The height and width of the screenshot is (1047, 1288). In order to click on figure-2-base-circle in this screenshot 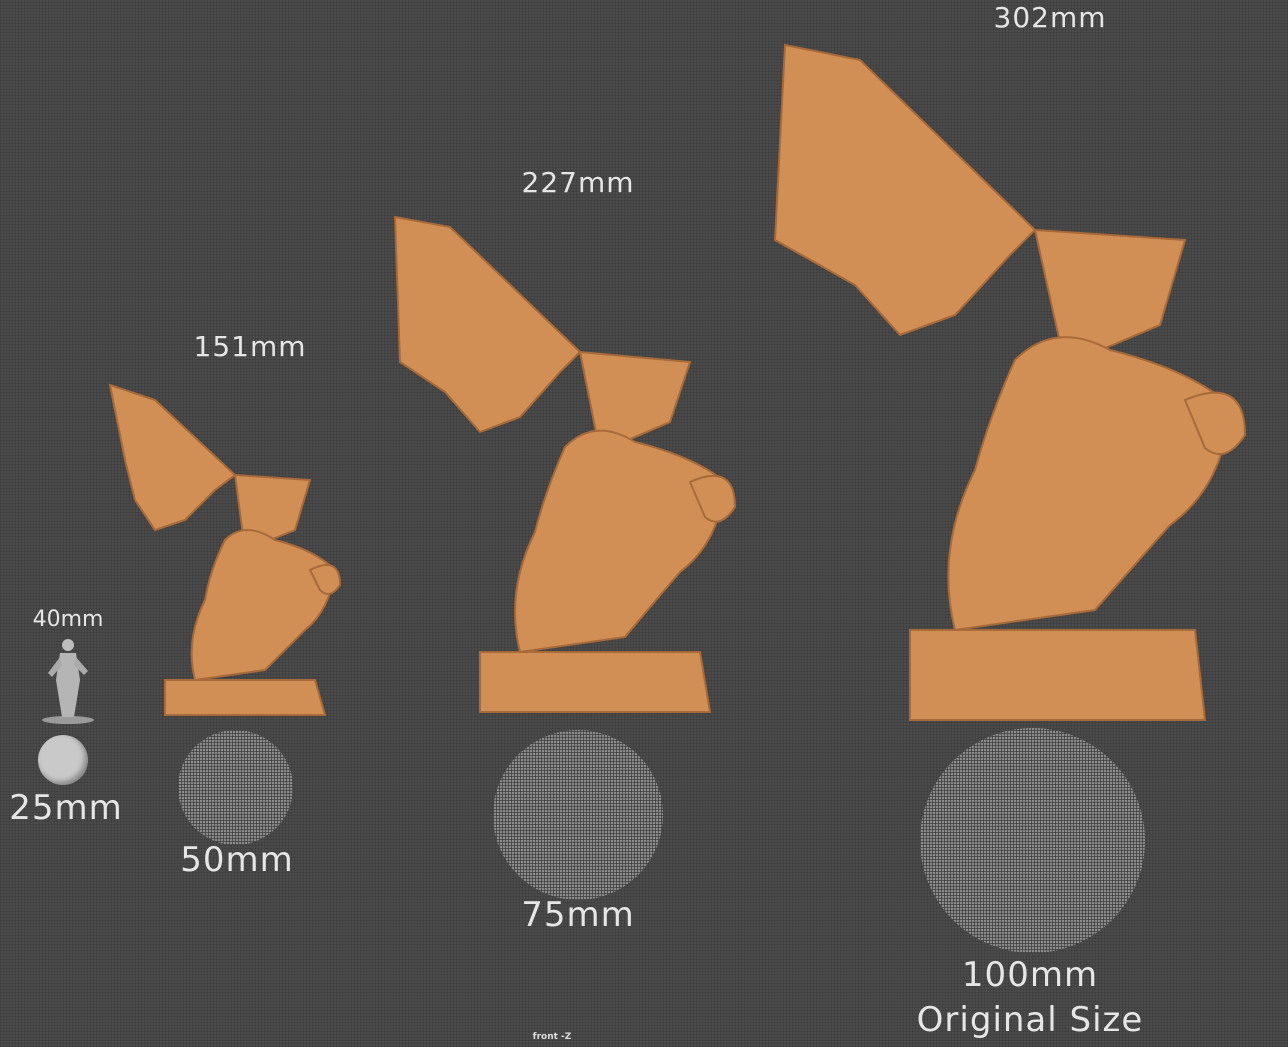, I will do `click(578, 815)`.